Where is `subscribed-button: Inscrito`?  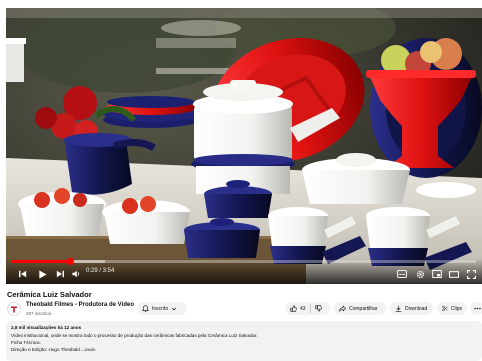
subscribed-button: Inscrito is located at coordinates (162, 308).